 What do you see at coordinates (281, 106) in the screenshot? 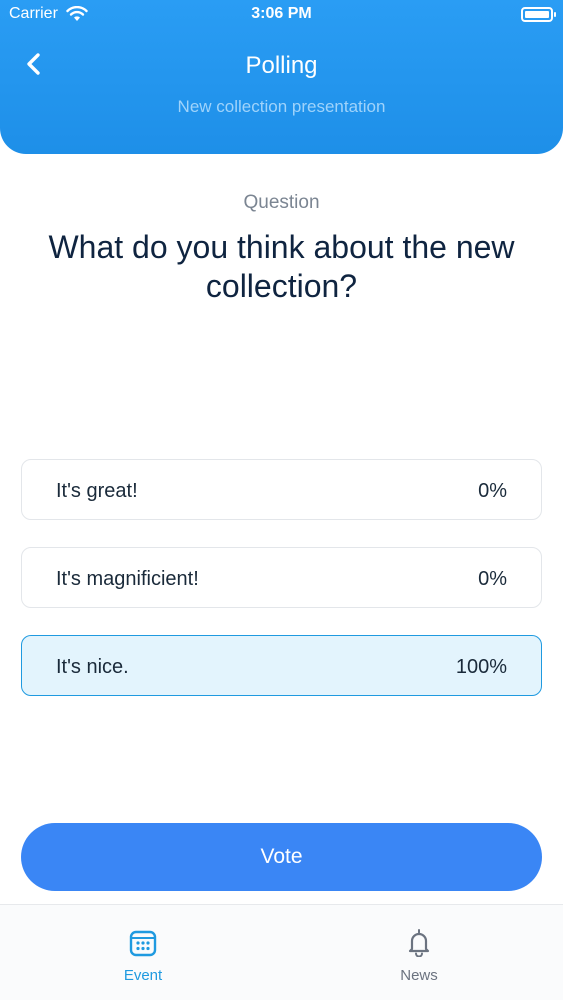
I see `page-subtitle: New collection presentation` at bounding box center [281, 106].